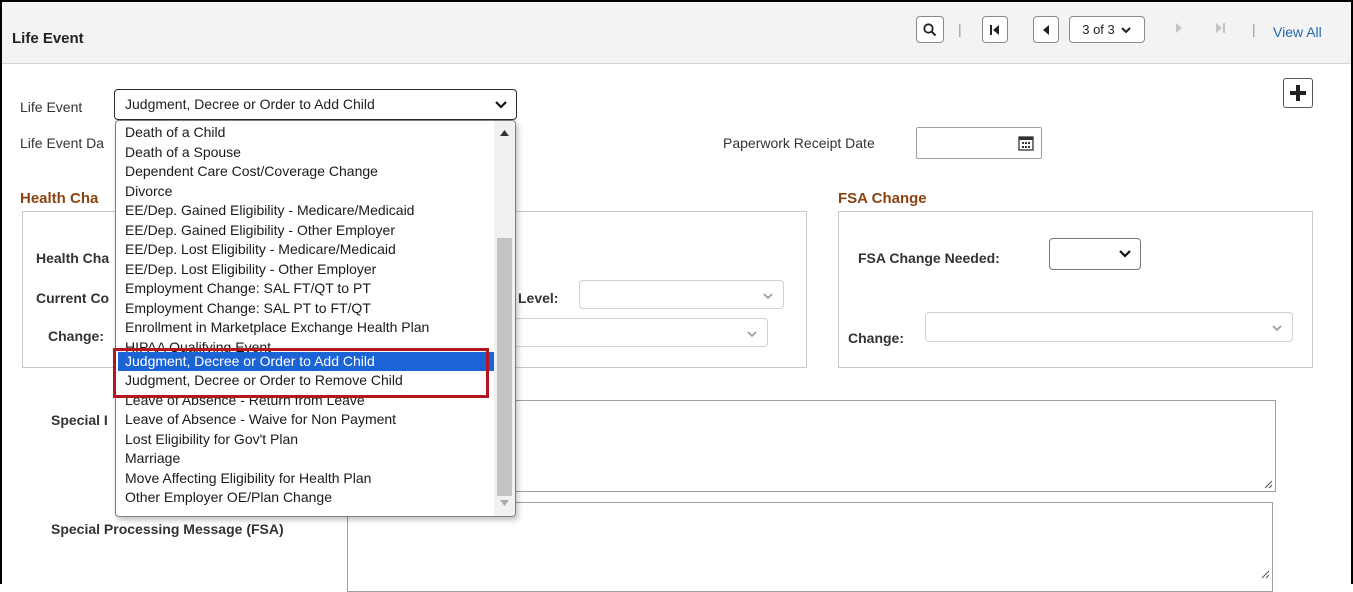 This screenshot has height=592, width=1353. I want to click on dropdown-option: Lost Eligibility for Gov't Plan, so click(306, 440).